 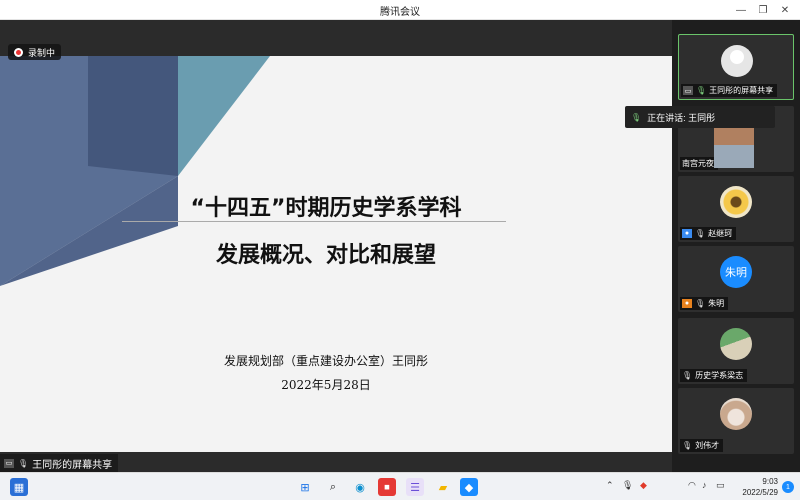 I want to click on slide-title-line2: 发展概况、对比和展望, so click(x=325, y=255).